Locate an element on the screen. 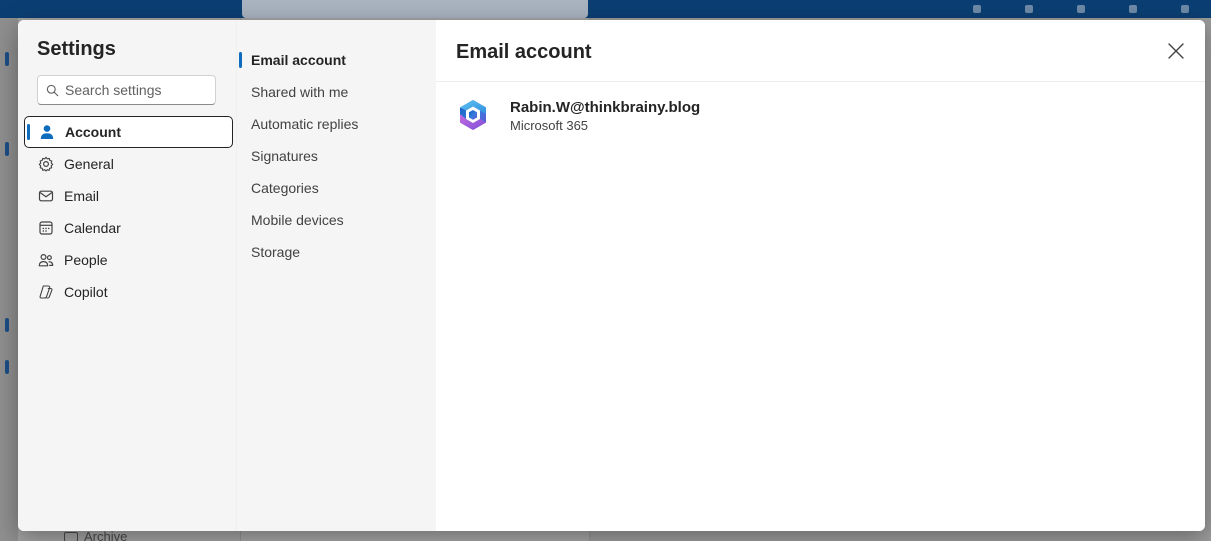 The image size is (1211, 541). subnav-item-automatic-replies: Automatic replies is located at coordinates (337, 124).